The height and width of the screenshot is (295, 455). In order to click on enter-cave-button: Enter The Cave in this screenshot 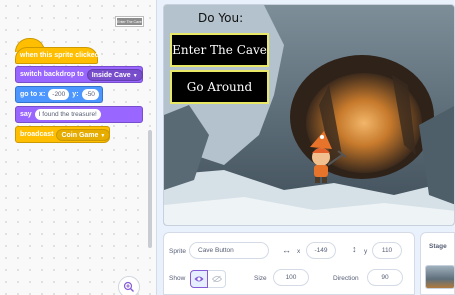, I will do `click(219, 50)`.